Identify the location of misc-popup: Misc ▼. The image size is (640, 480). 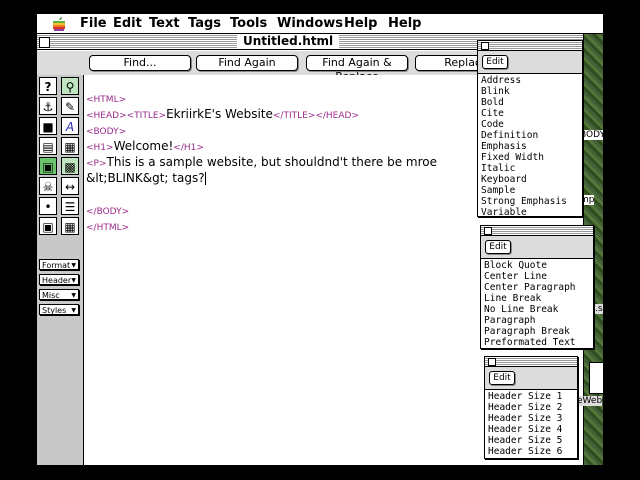
(59, 294).